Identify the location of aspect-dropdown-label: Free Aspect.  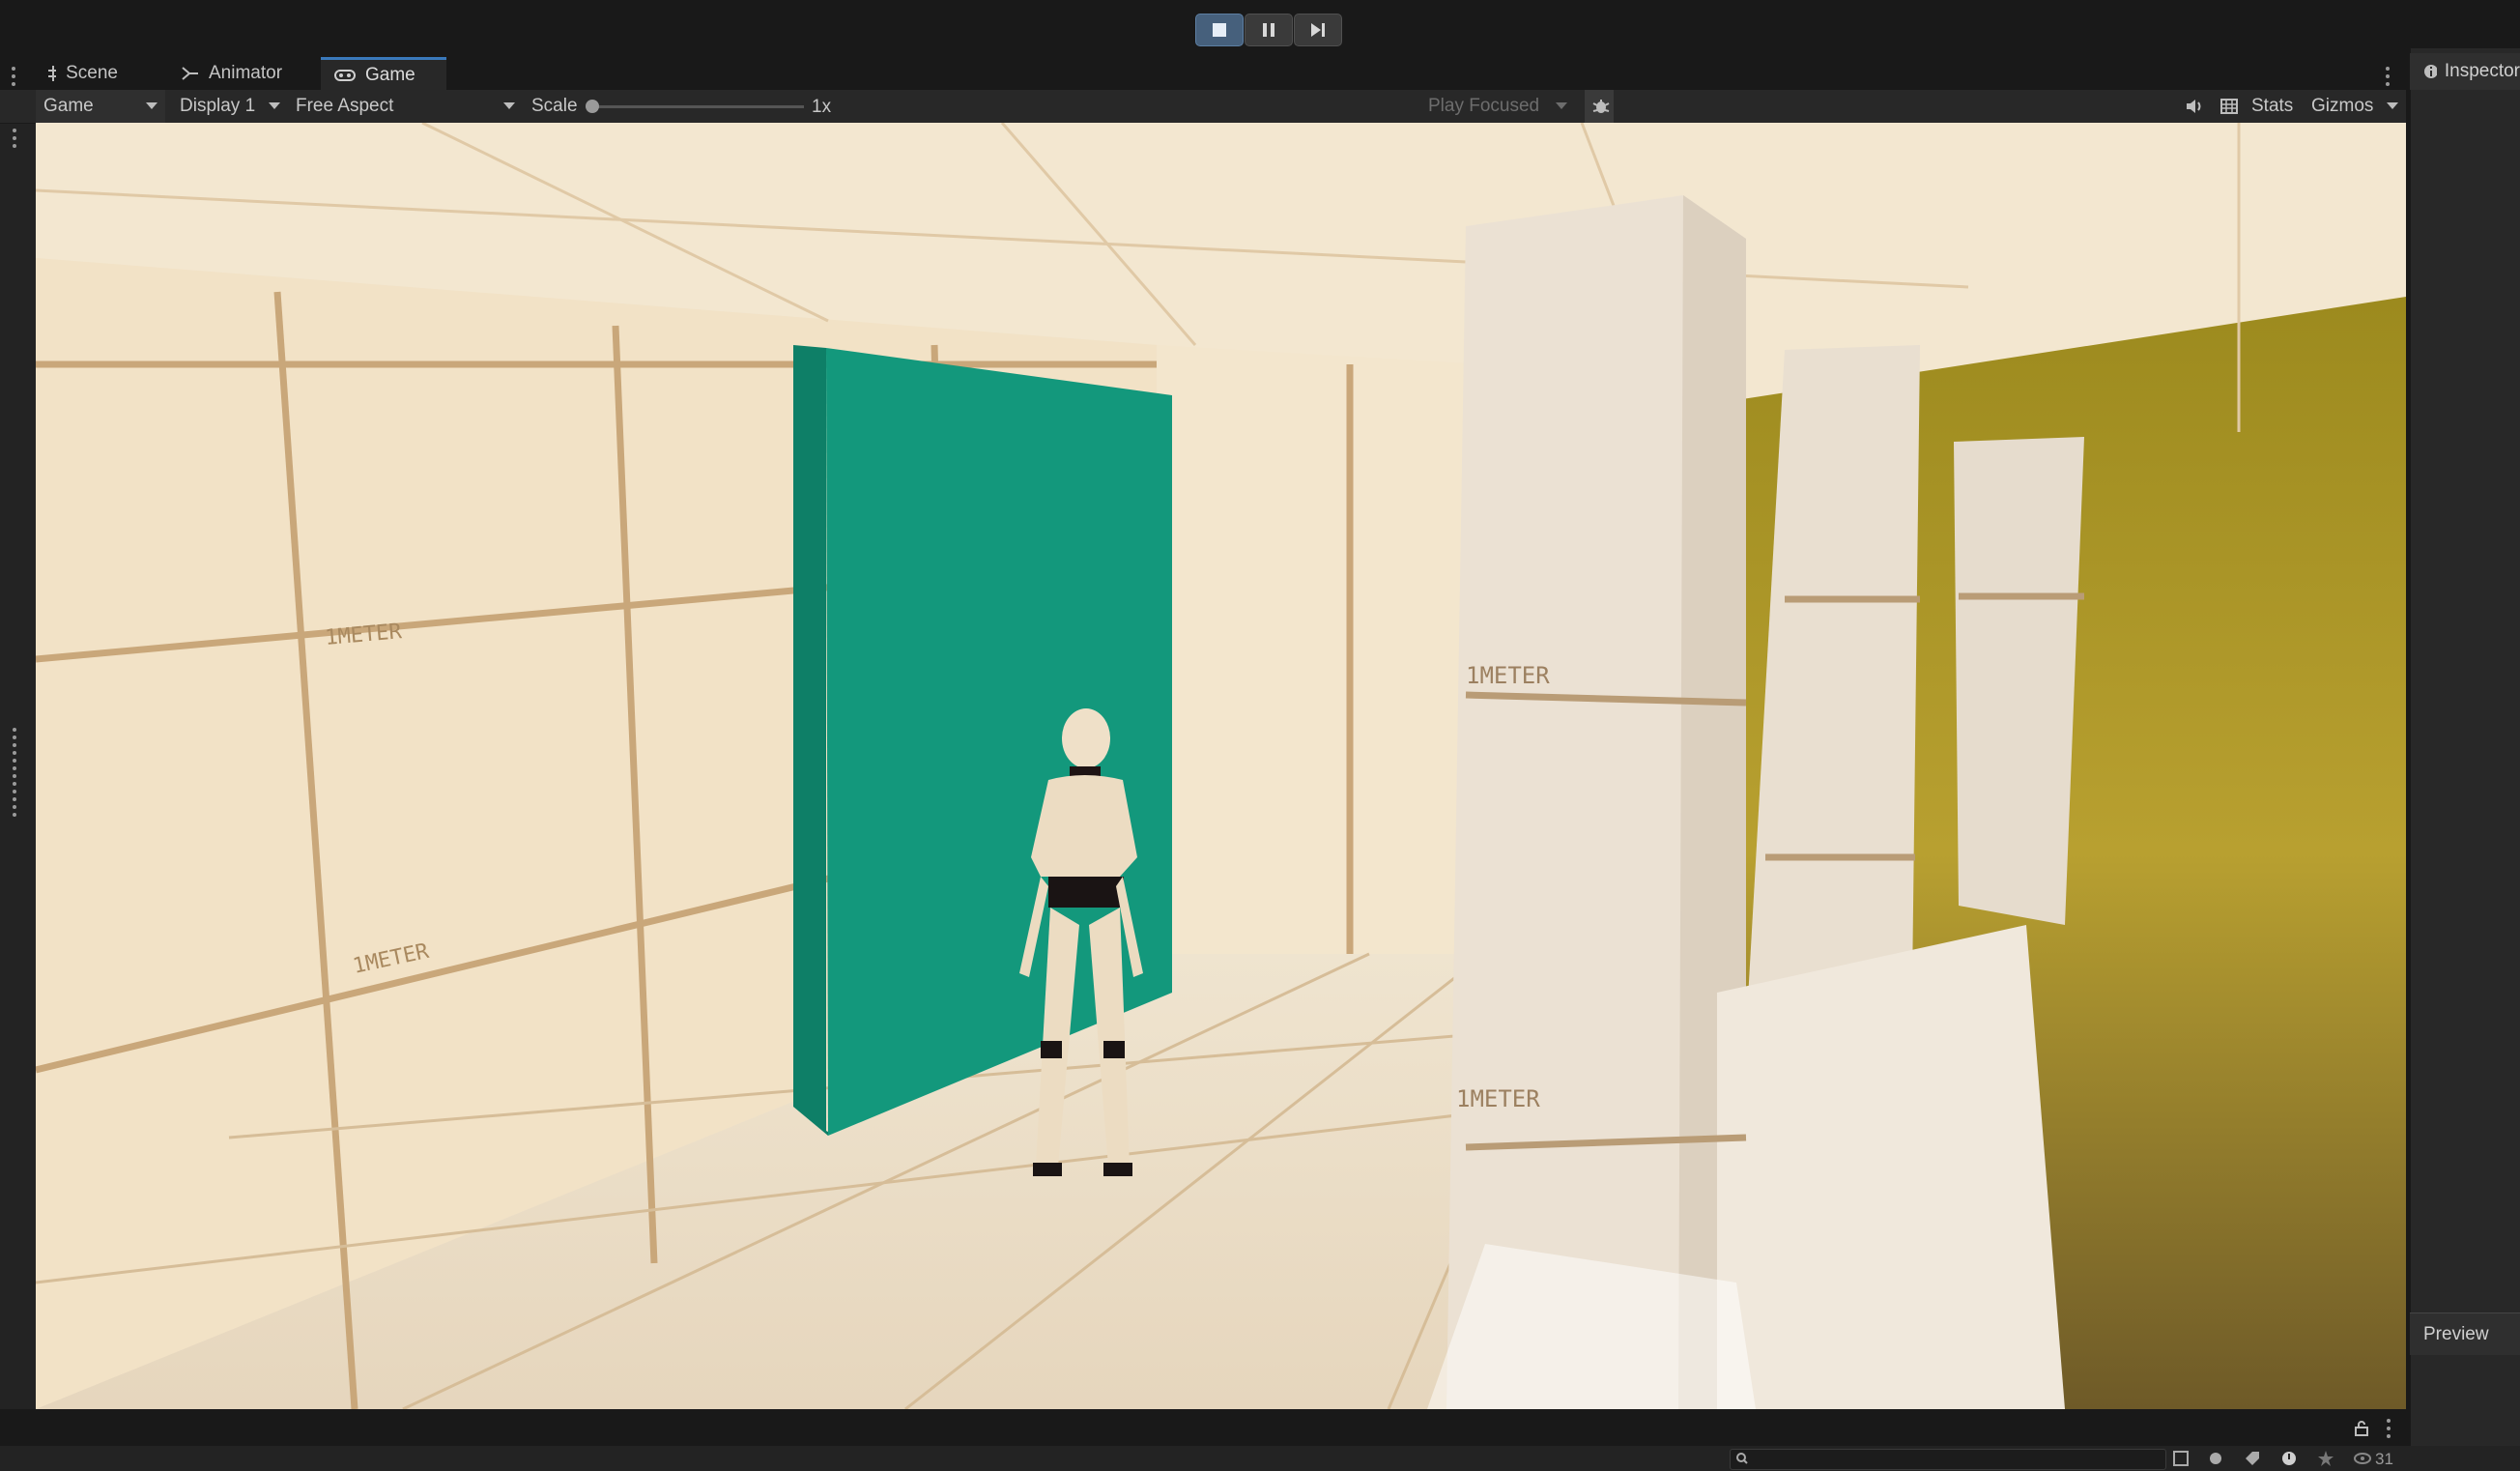
(345, 106).